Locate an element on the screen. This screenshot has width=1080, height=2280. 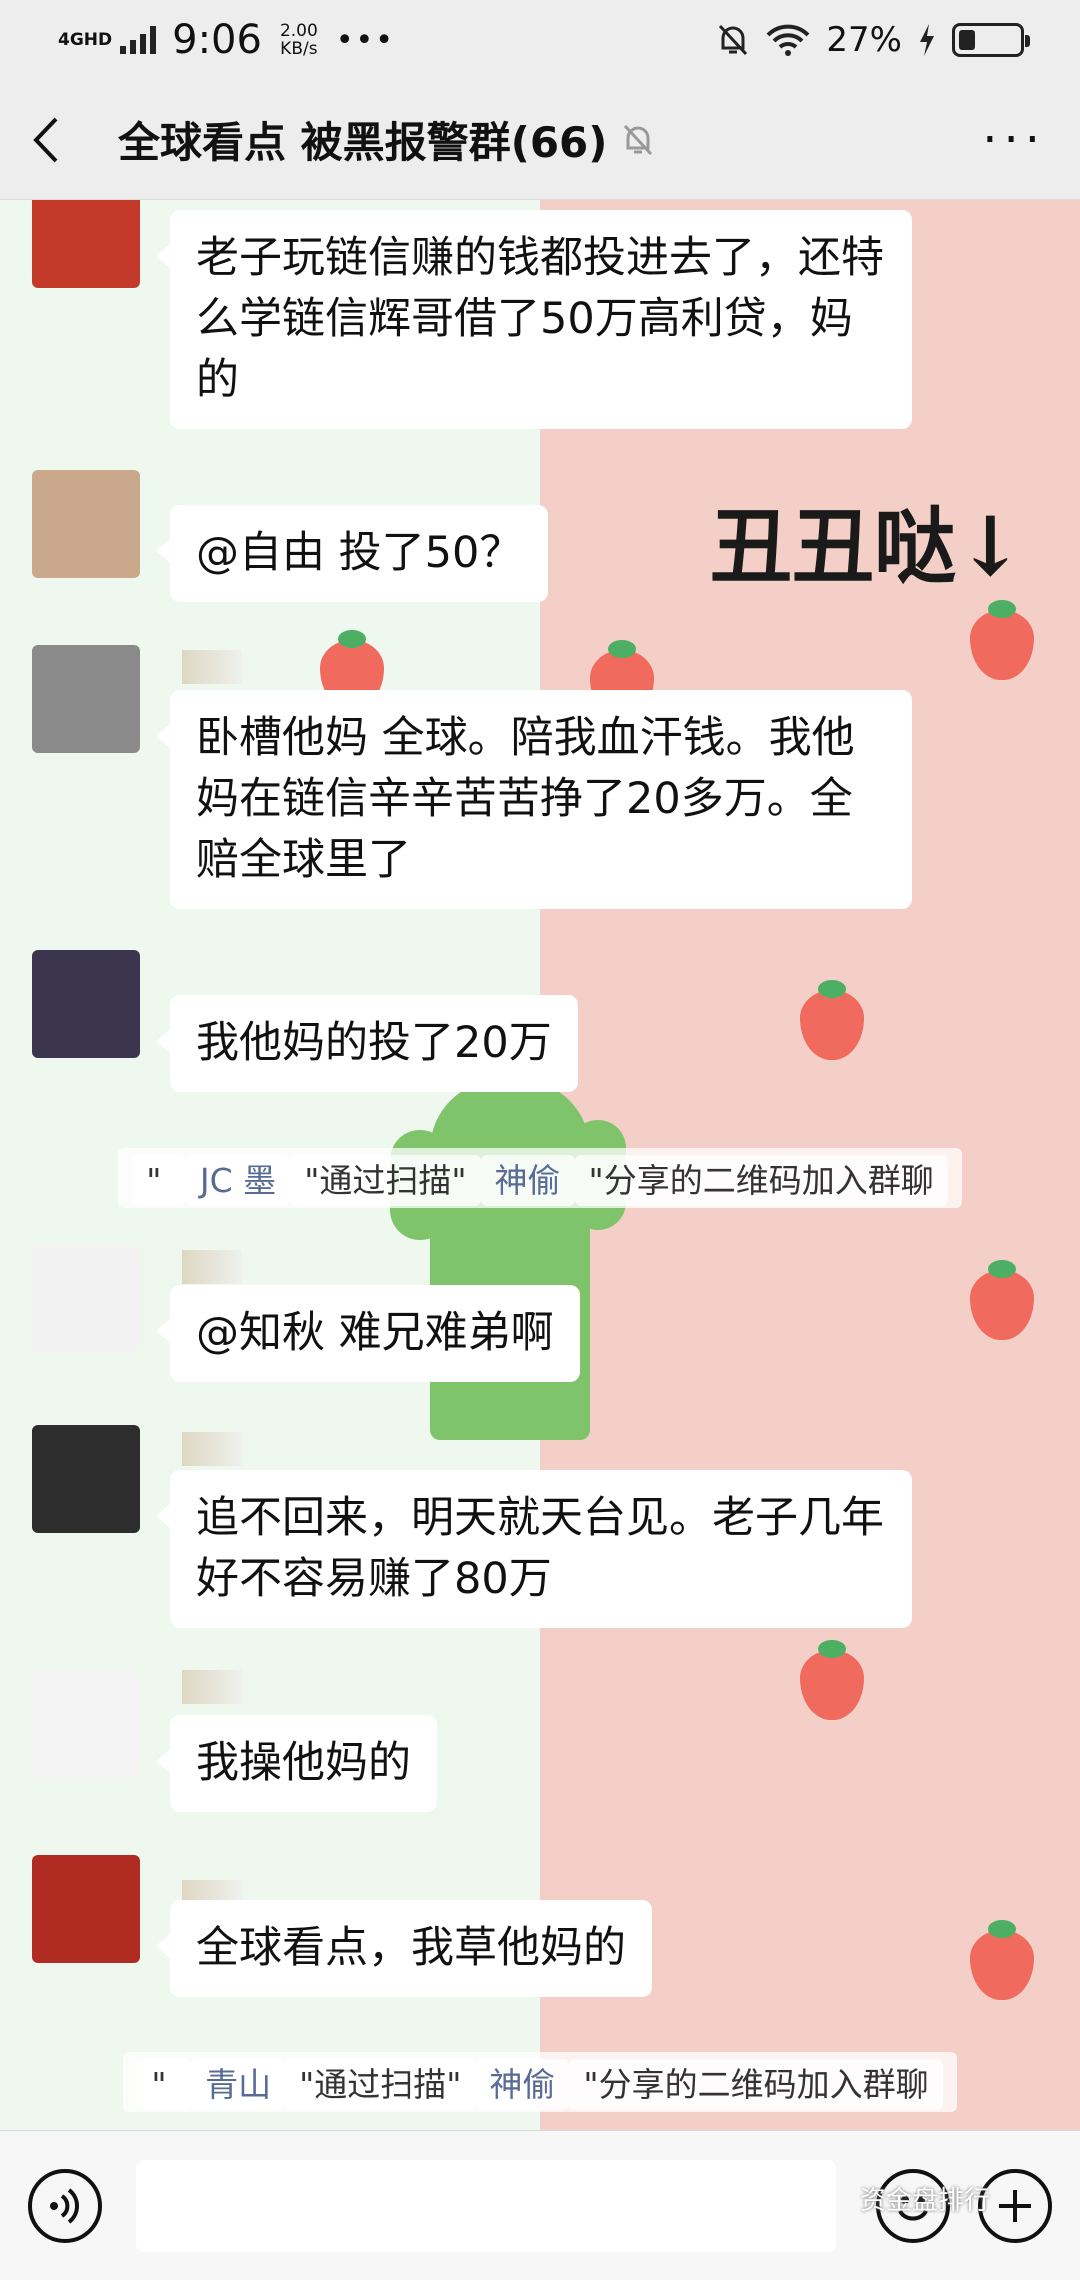
chat-header: 全球看点 被黑报警群(66) ··· is located at coordinates (540, 140).